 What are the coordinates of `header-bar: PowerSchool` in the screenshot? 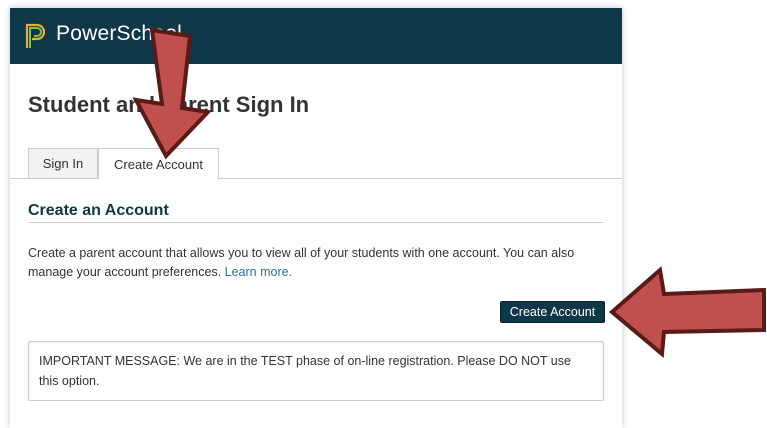 It's located at (316, 36).